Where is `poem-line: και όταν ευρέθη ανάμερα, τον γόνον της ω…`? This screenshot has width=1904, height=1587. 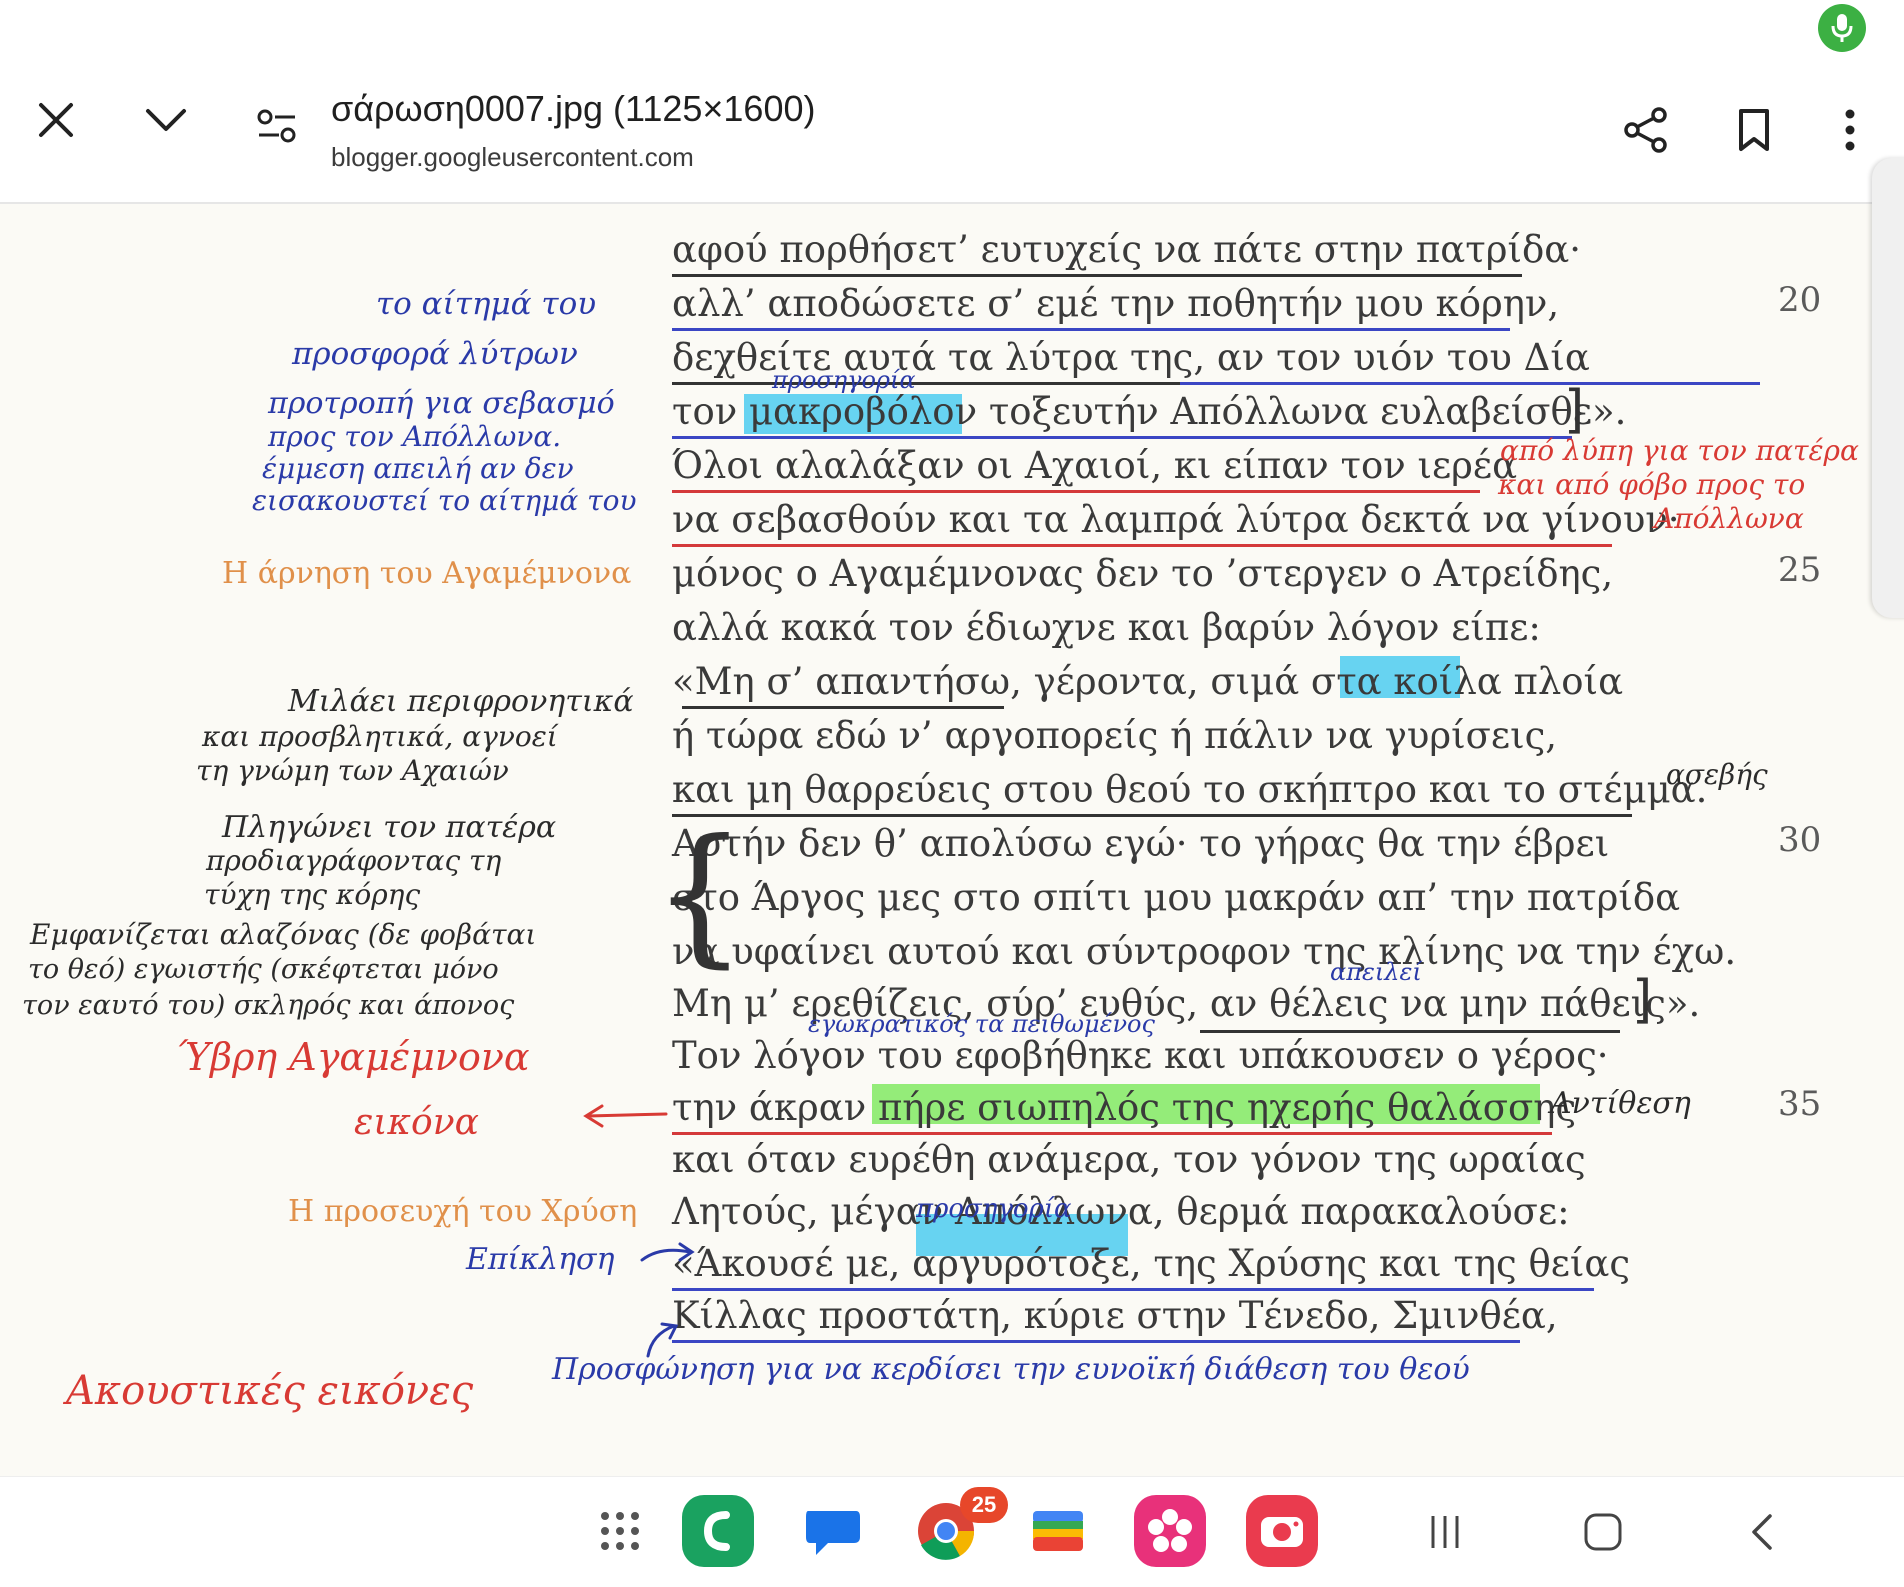
poem-line: και όταν ευρέθη ανάμερα, τον γόνον της ω… is located at coordinates (1129, 1159).